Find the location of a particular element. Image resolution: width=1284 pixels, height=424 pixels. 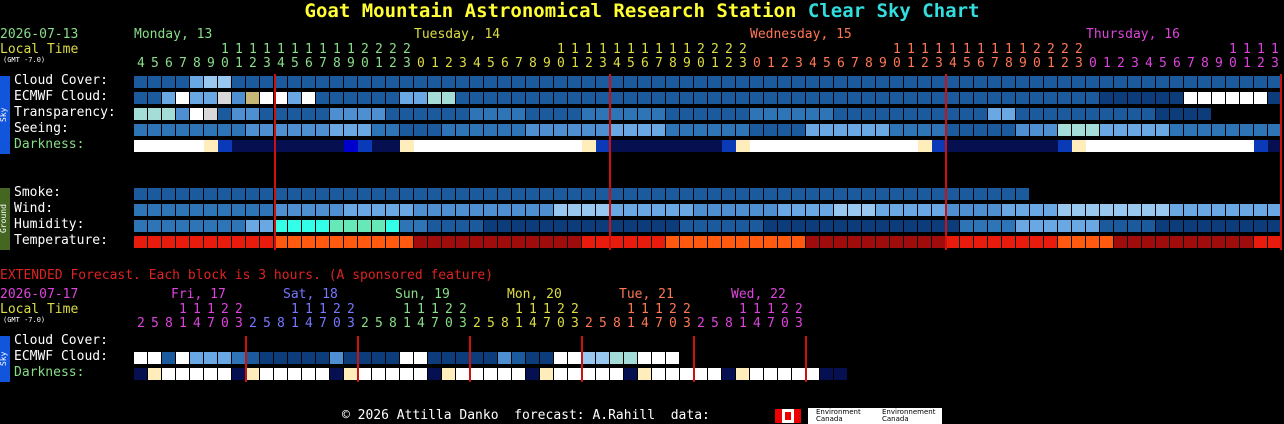

row-label-humidity: Humidity: is located at coordinates (49, 225).